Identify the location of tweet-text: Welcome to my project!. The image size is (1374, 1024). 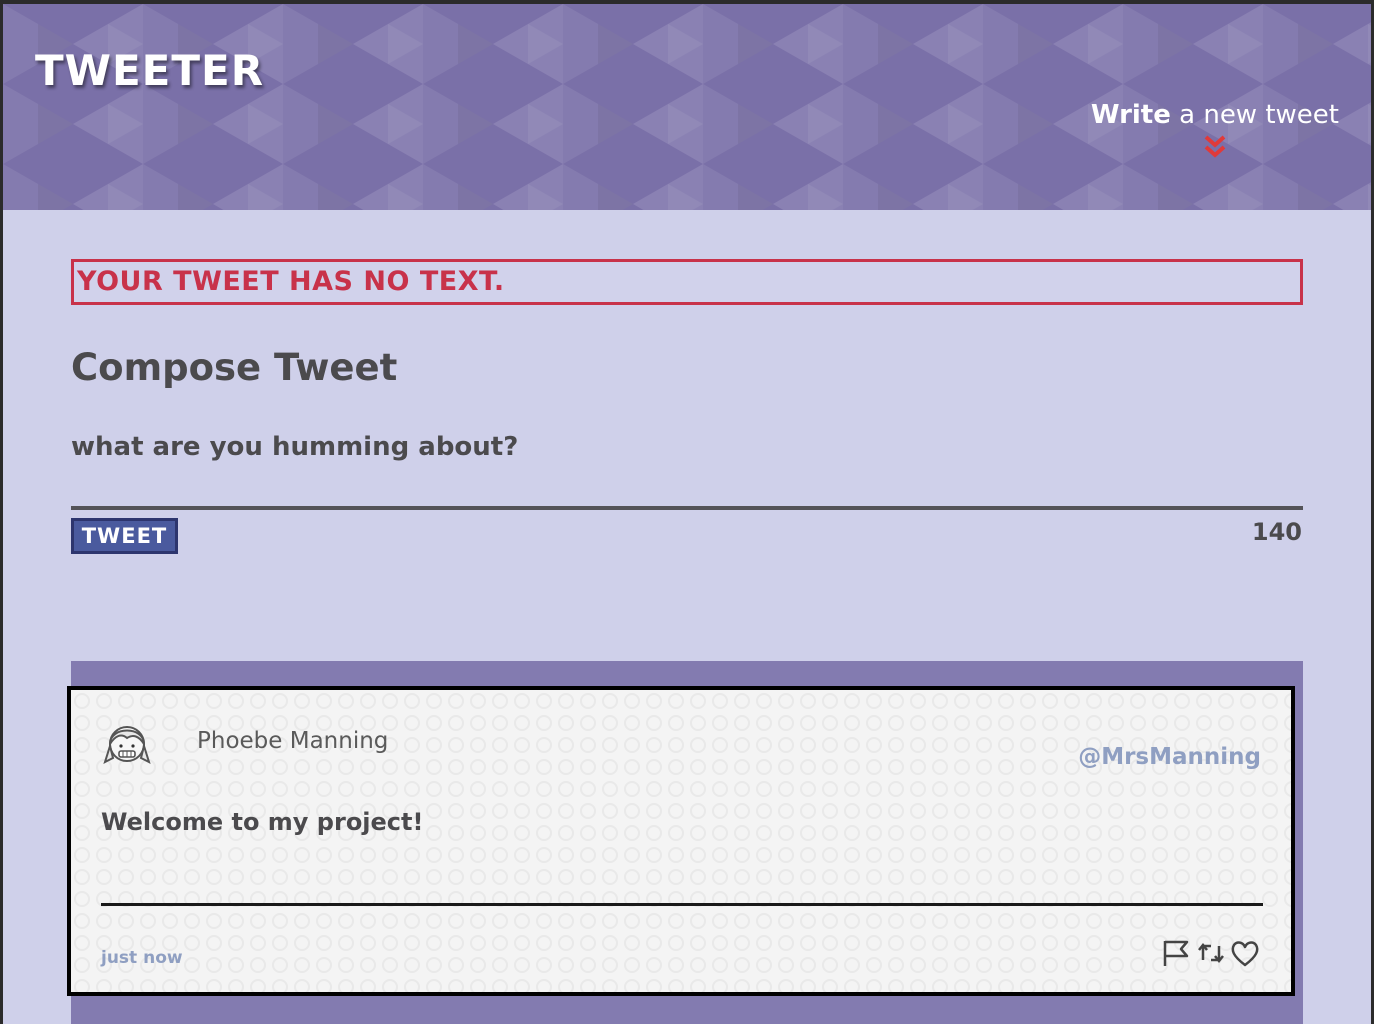
(262, 822).